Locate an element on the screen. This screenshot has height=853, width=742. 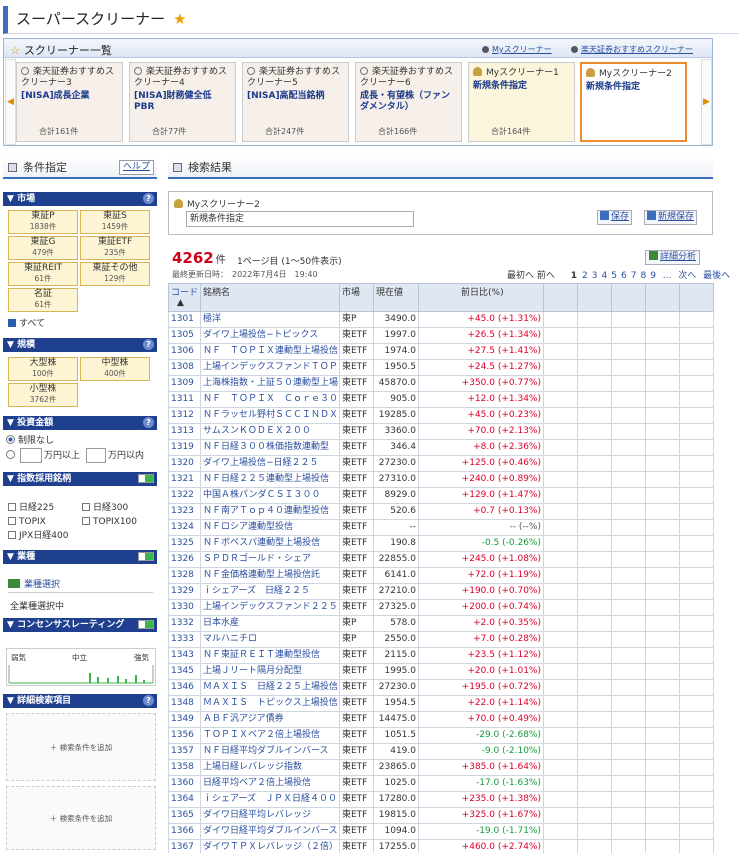
toggle-switch is located at coordinates (146, 624).